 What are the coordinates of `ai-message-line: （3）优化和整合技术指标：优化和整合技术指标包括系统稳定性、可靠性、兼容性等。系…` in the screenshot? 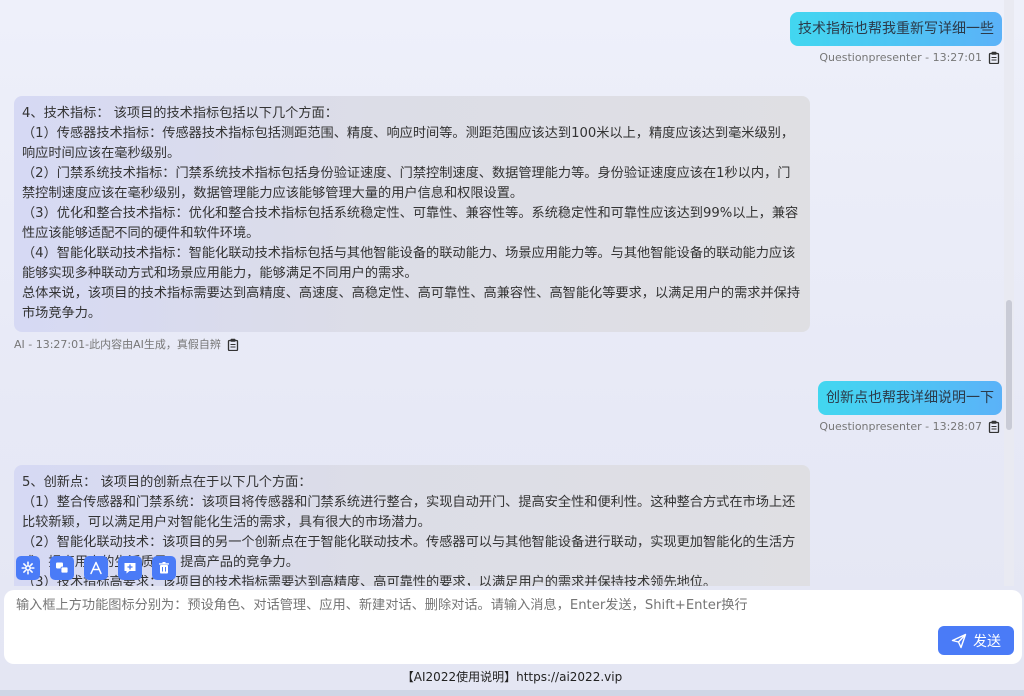 It's located at (410, 223).